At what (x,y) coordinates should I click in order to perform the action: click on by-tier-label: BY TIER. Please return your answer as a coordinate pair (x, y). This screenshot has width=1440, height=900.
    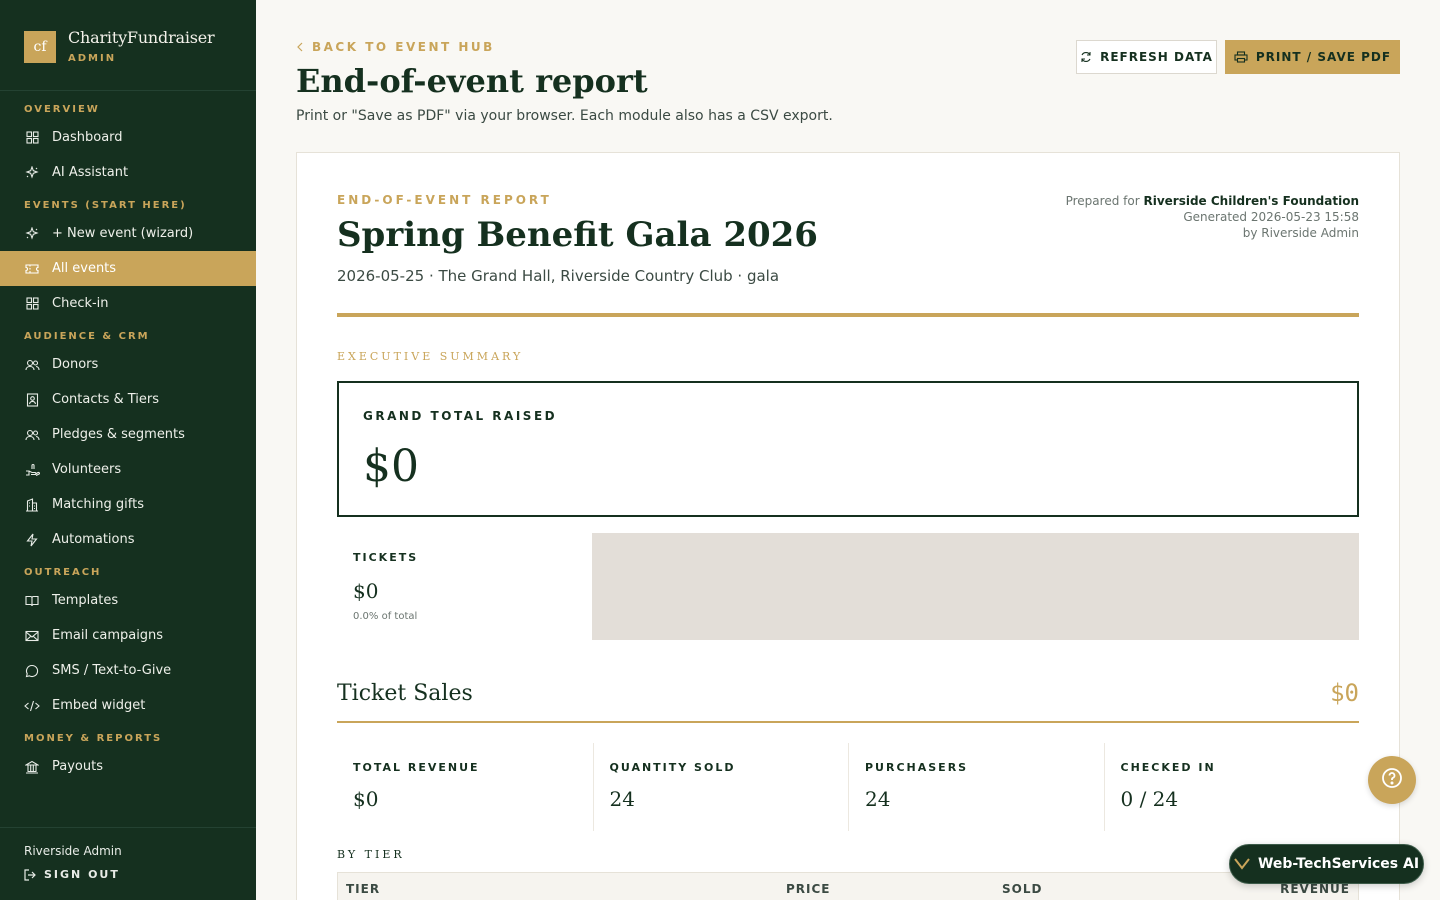
    Looking at the image, I should click on (371, 854).